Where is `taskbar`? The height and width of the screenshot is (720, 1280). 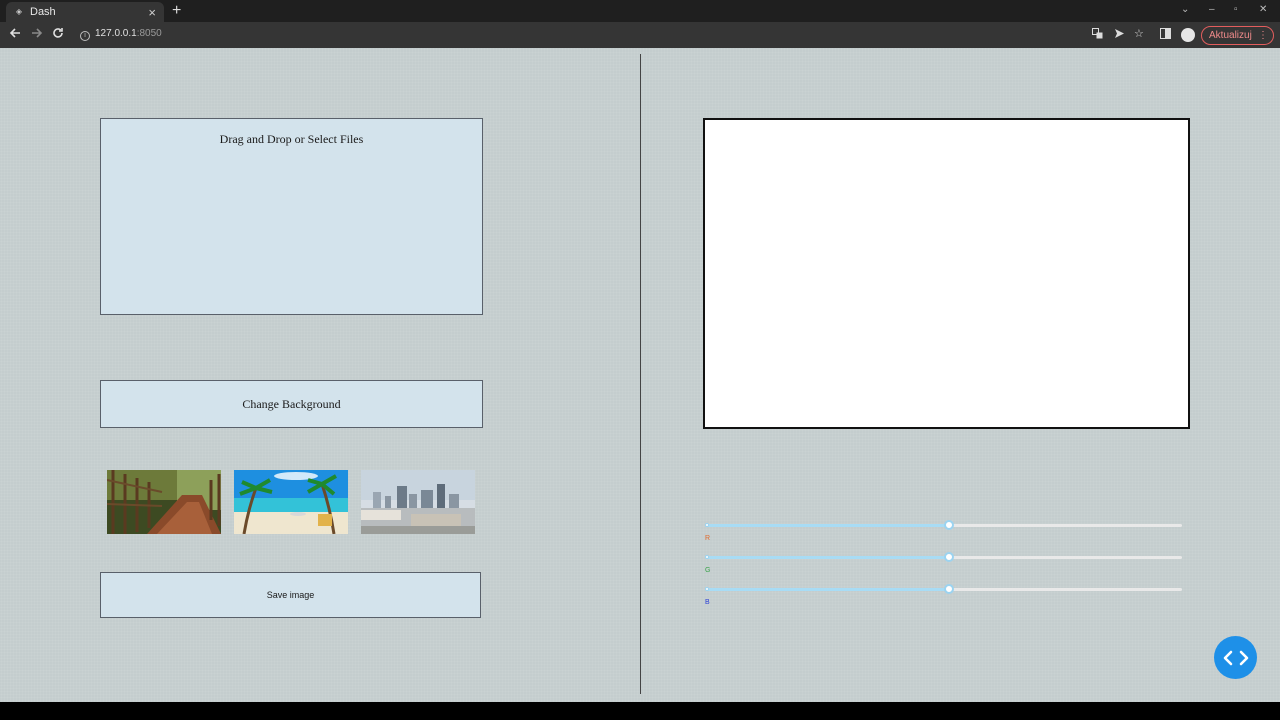 taskbar is located at coordinates (640, 711).